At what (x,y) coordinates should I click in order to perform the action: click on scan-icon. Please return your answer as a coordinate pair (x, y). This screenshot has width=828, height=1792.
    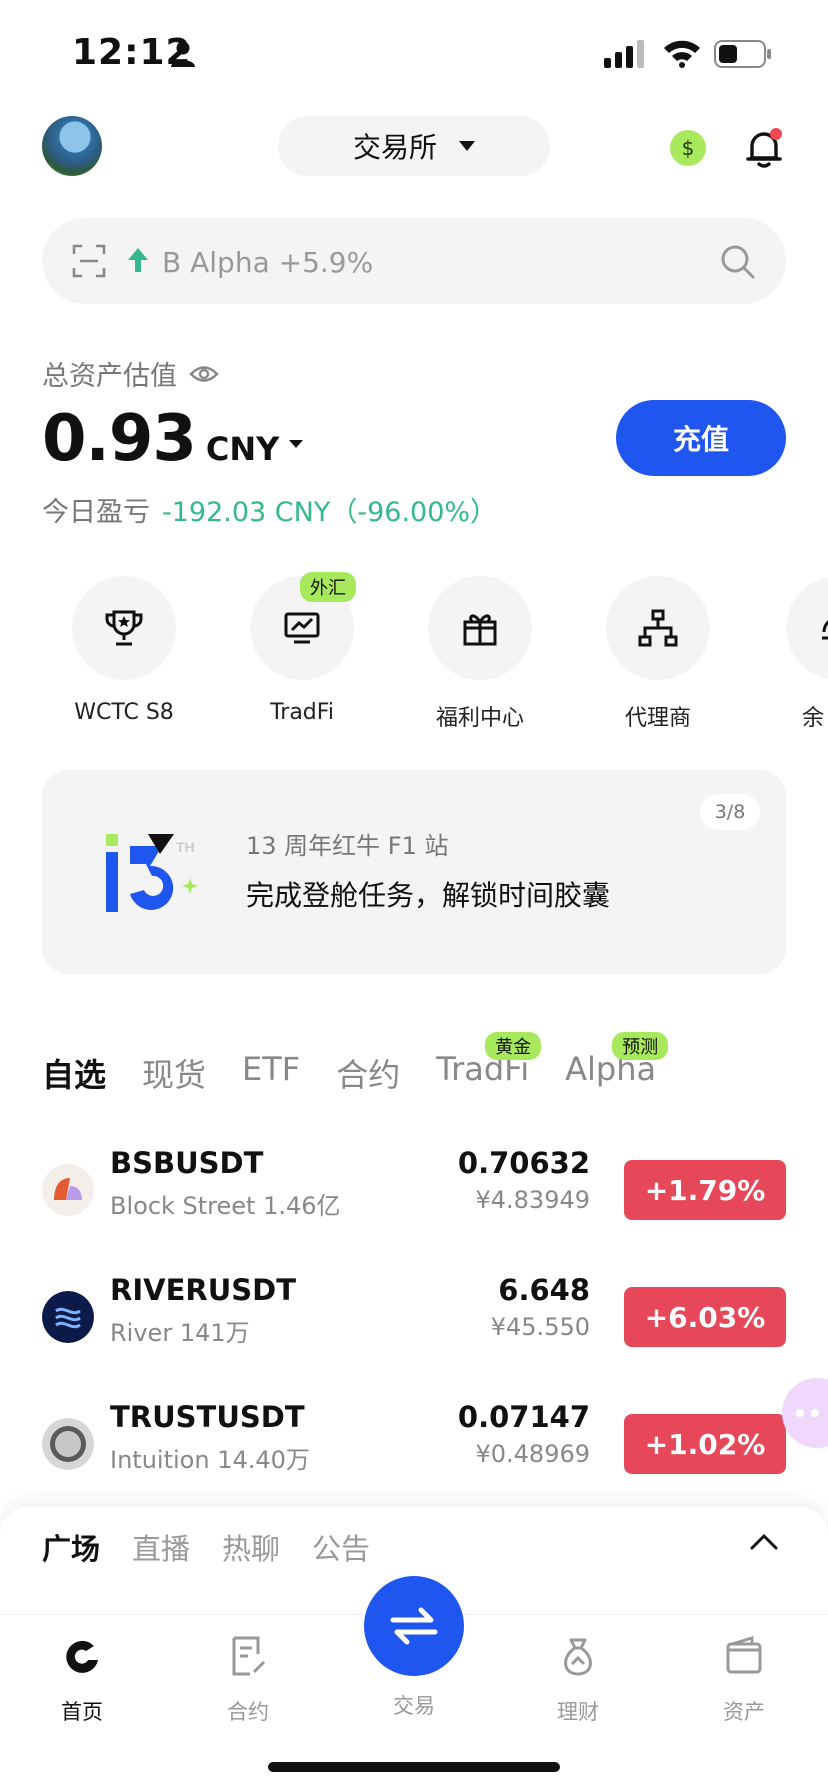
    Looking at the image, I should click on (89, 261).